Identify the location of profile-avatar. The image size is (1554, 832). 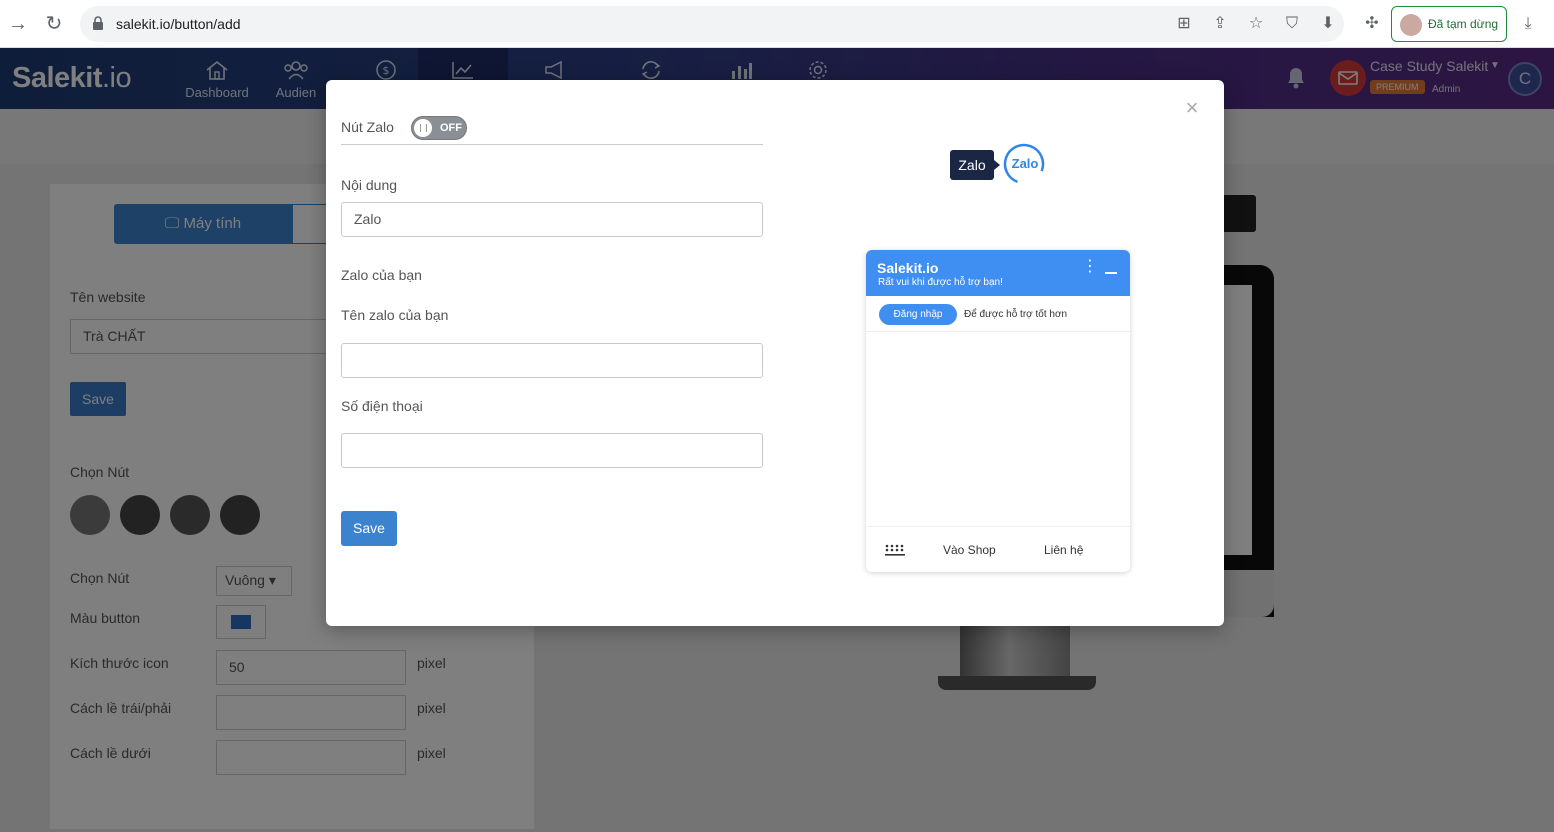
(1411, 25).